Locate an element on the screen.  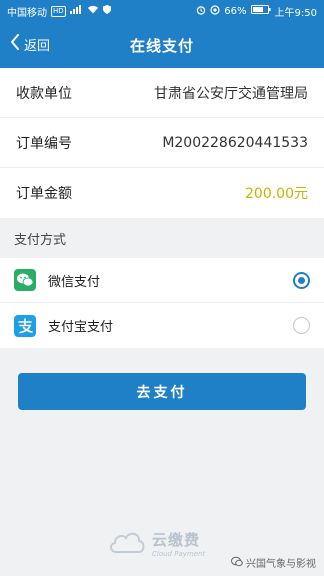
payee-row: 收款单位 甘肃省公安厅交通管理局 is located at coordinates (162, 93).